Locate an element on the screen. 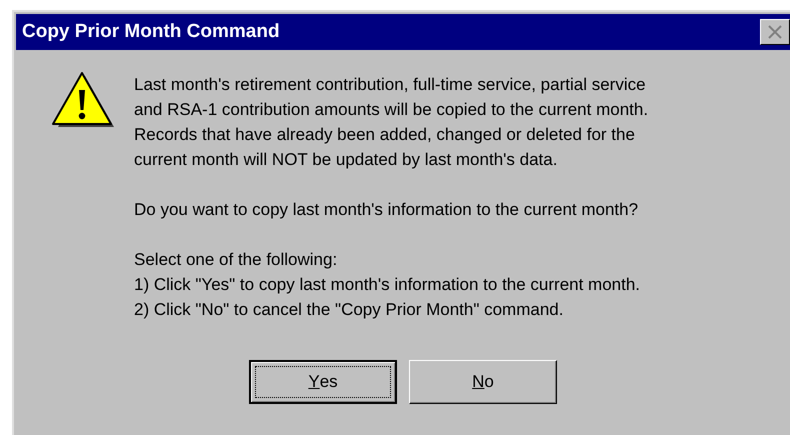 The width and height of the screenshot is (790, 435). close-button is located at coordinates (775, 32).